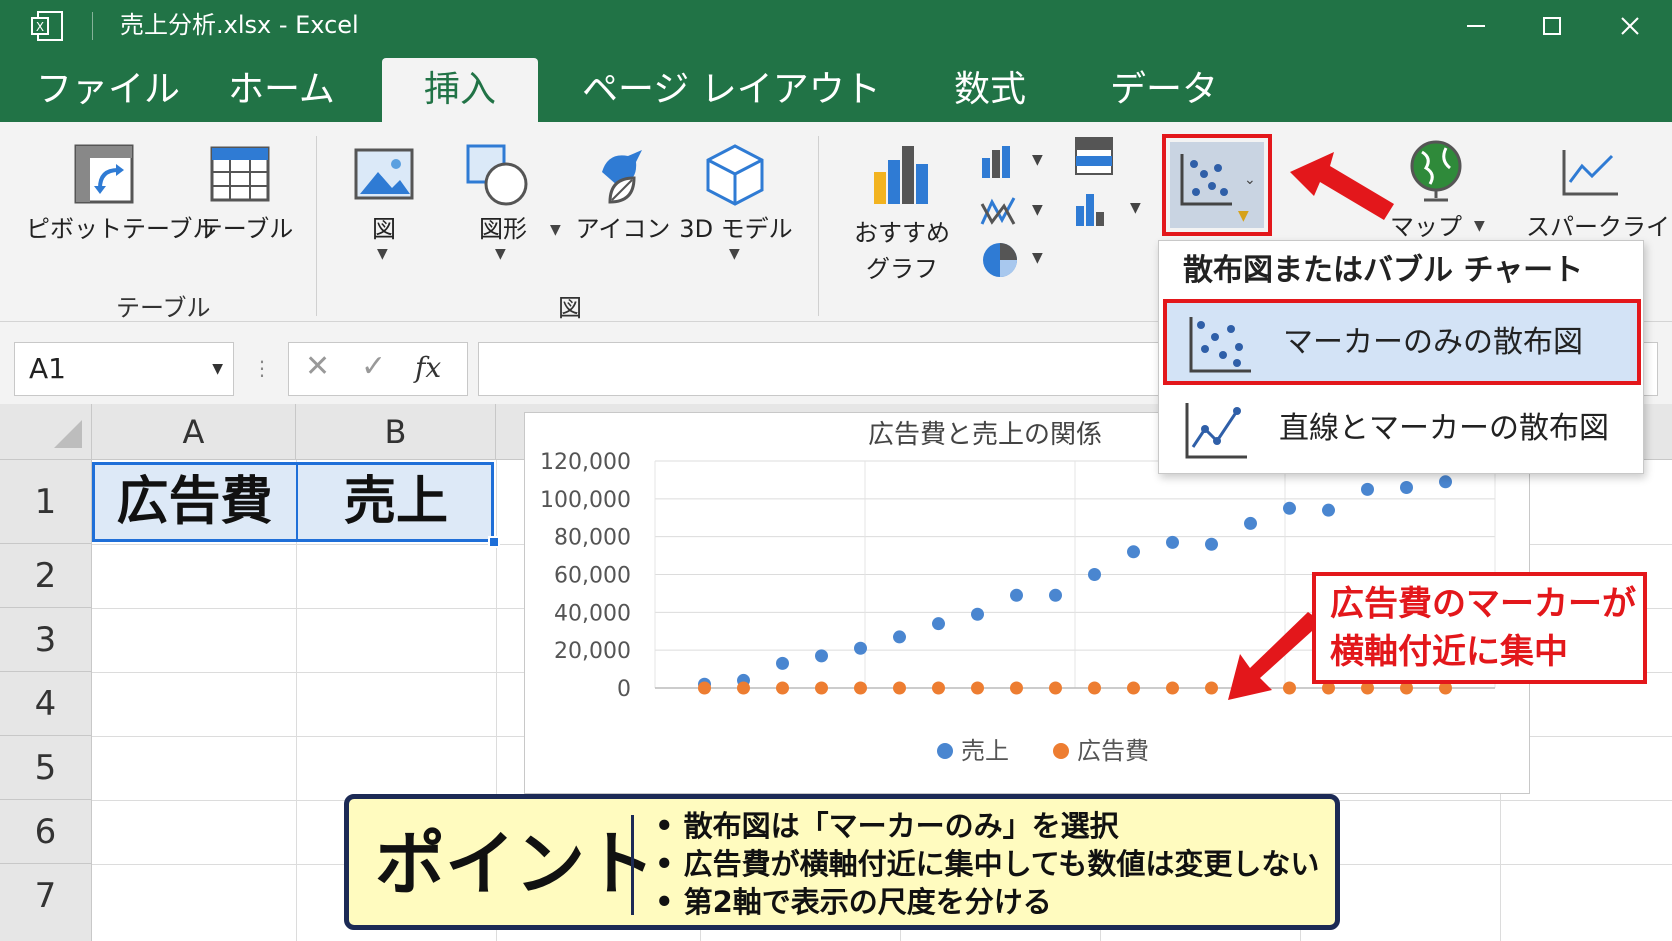 The height and width of the screenshot is (941, 1672). I want to click on red-arrow-icon, so click(1275, 656).